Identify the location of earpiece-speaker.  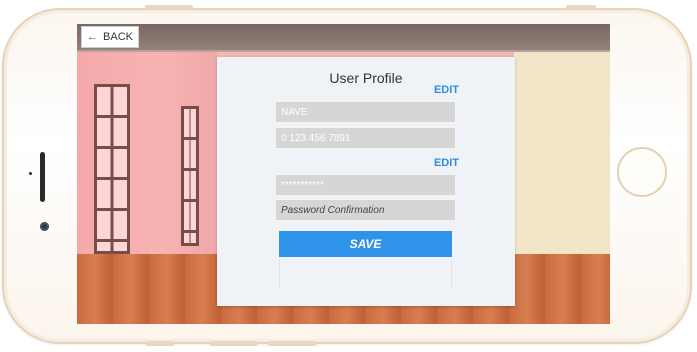
(42, 177).